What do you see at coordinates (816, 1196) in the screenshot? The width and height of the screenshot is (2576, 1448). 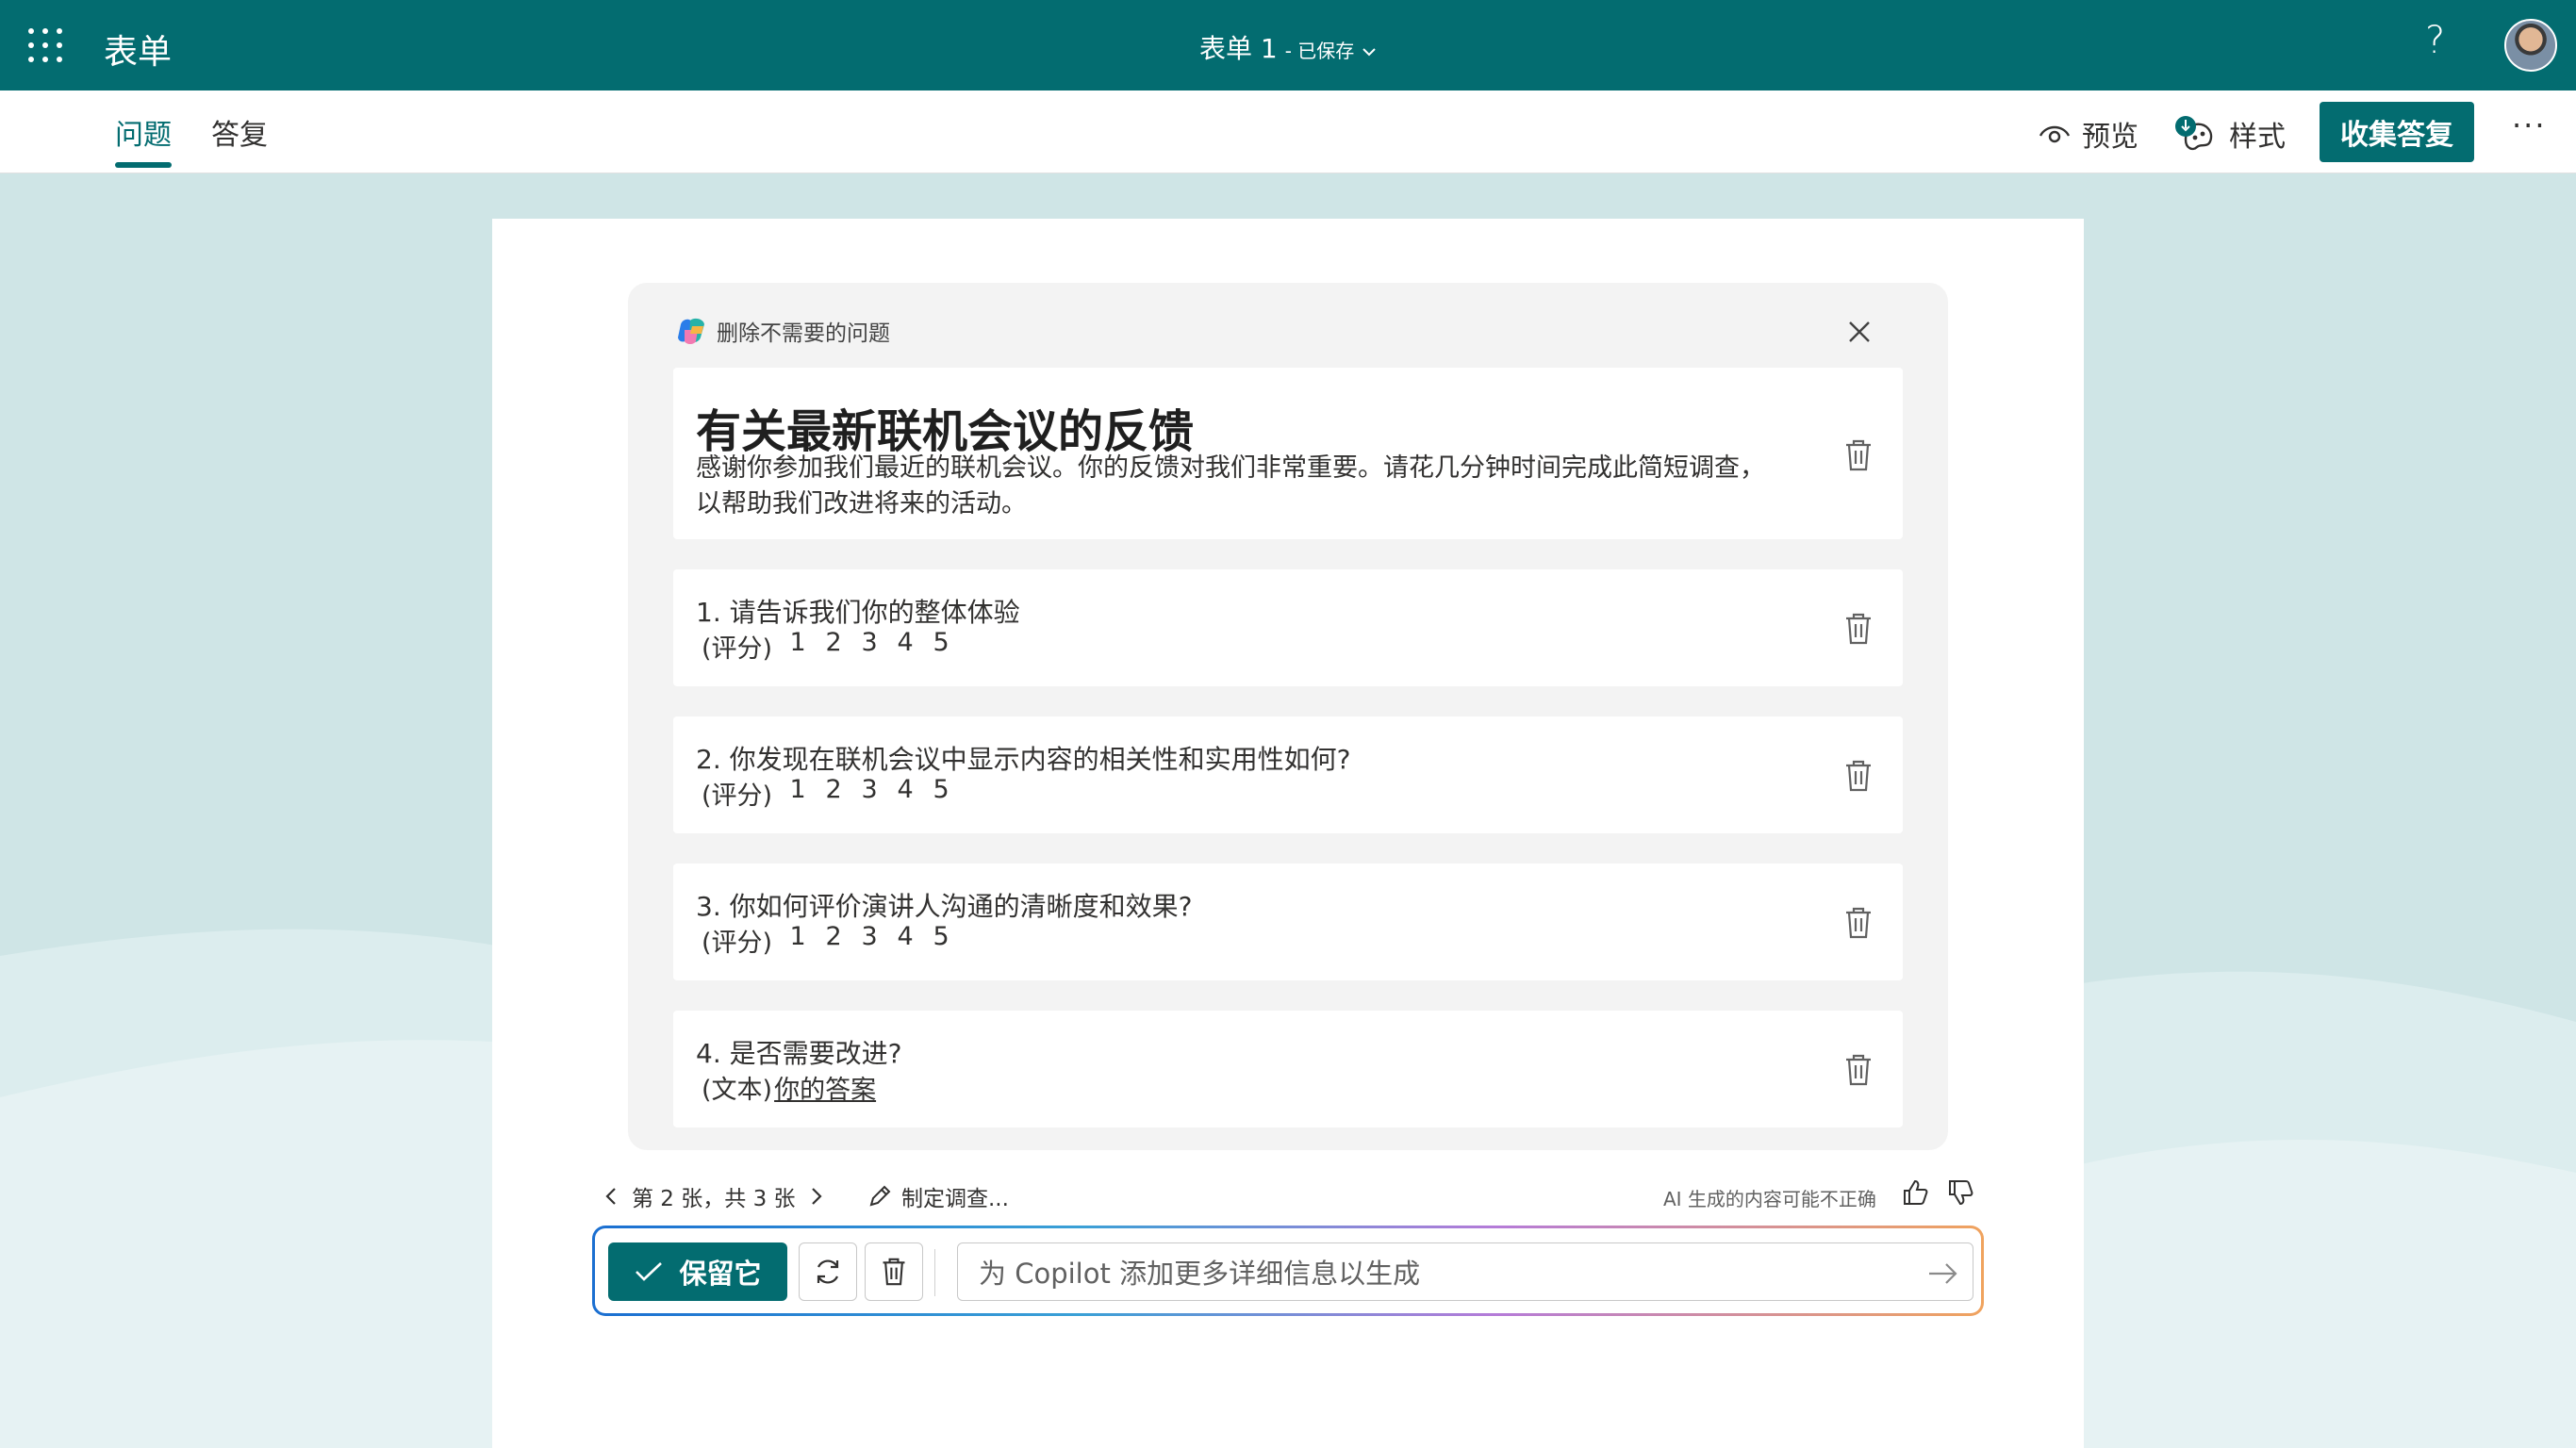 I see `chevron-right-icon` at bounding box center [816, 1196].